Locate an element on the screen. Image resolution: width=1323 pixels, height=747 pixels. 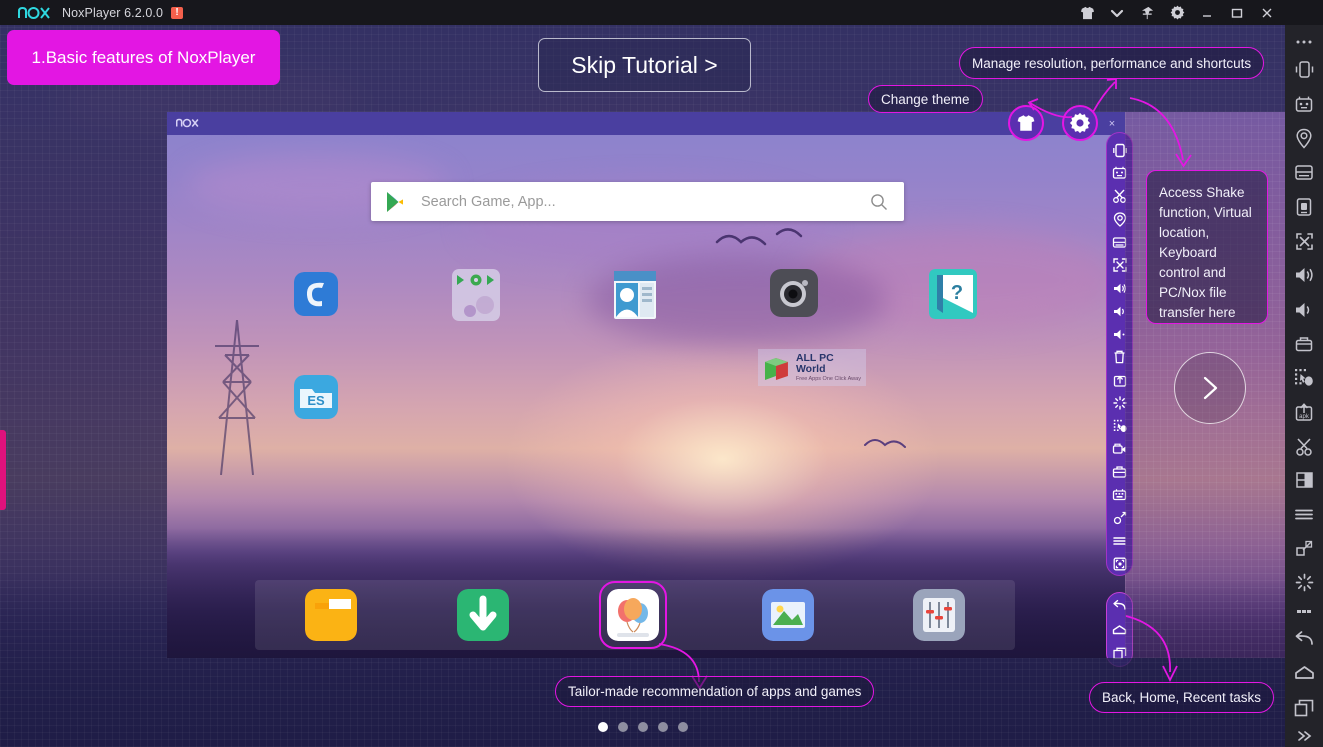
install-apk-icon is located at coordinates (1120, 380).